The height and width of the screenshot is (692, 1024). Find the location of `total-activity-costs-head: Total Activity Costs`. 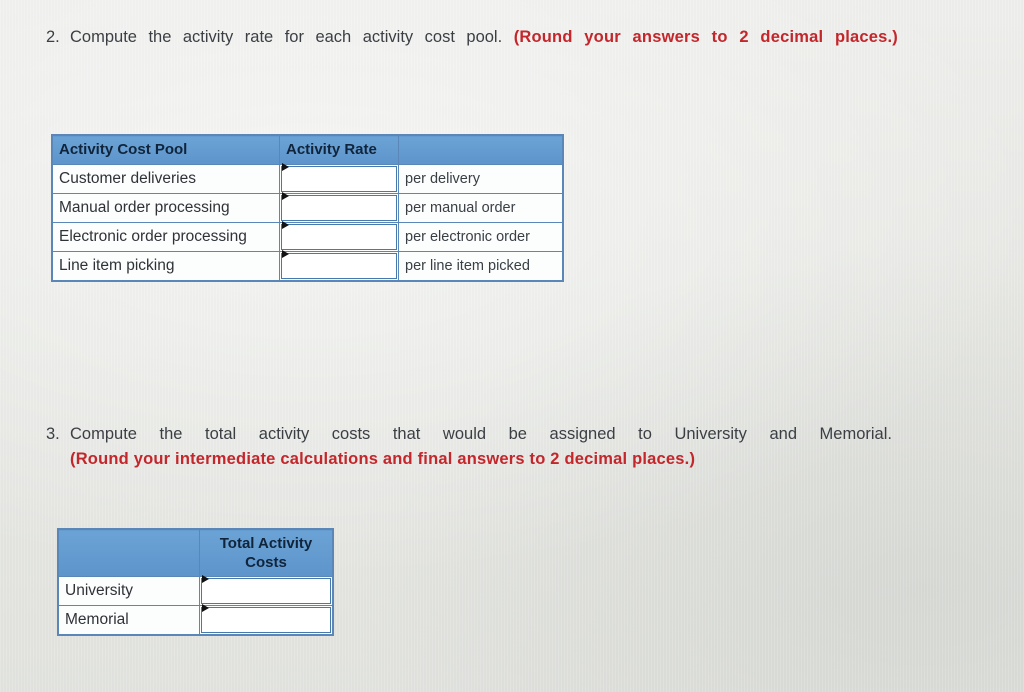

total-activity-costs-head: Total Activity Costs is located at coordinates (195, 553).